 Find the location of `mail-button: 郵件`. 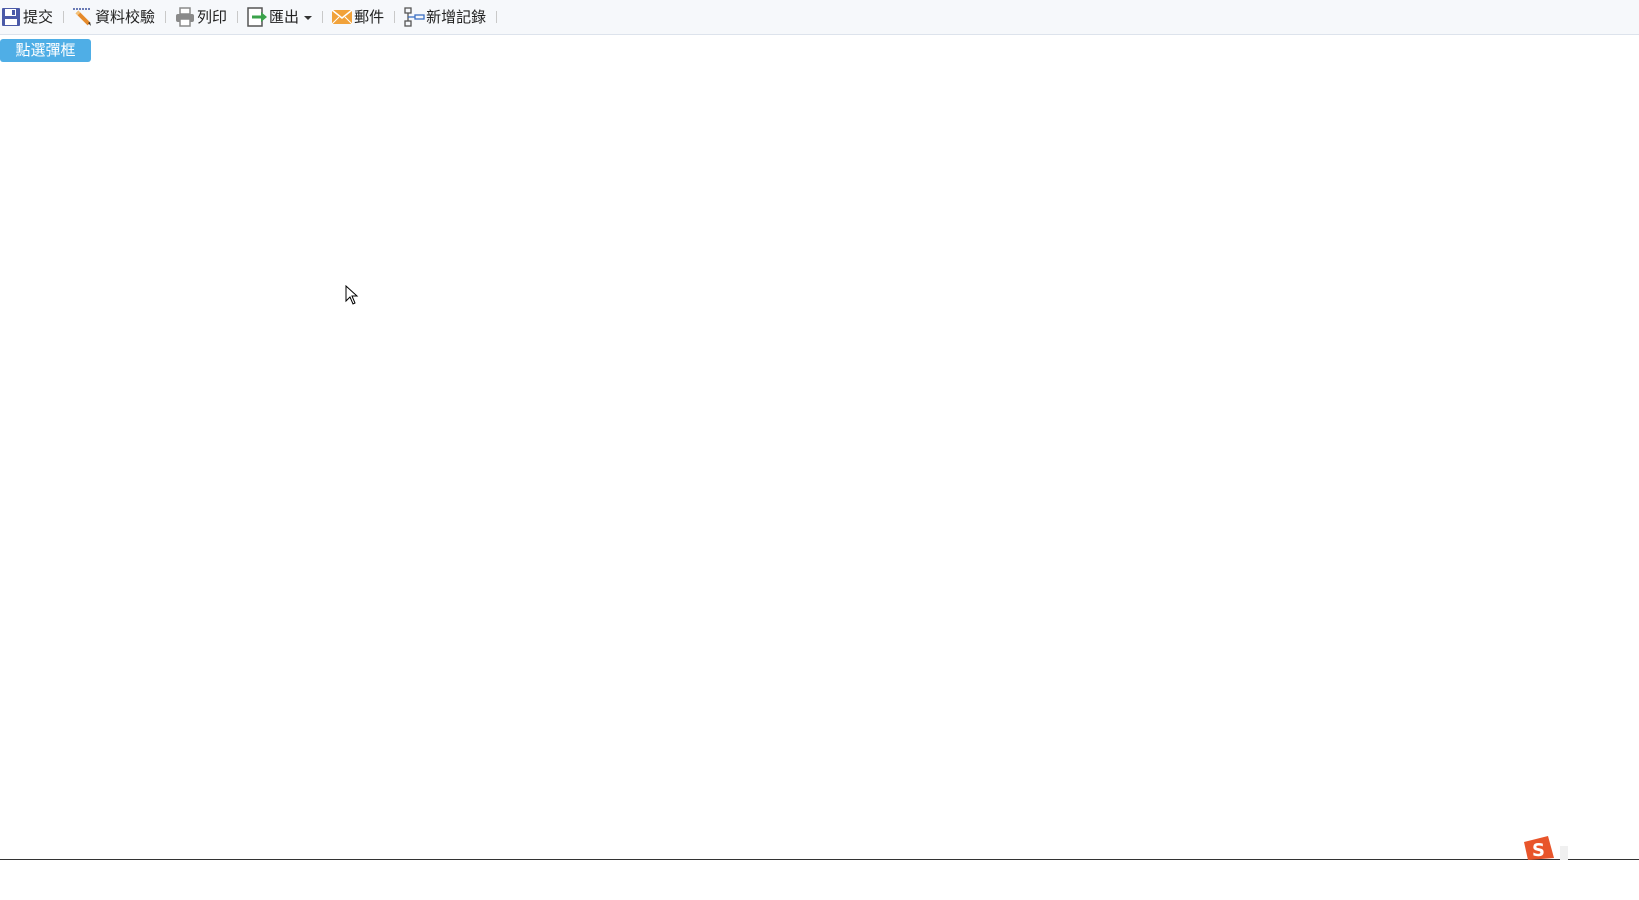

mail-button: 郵件 is located at coordinates (358, 17).